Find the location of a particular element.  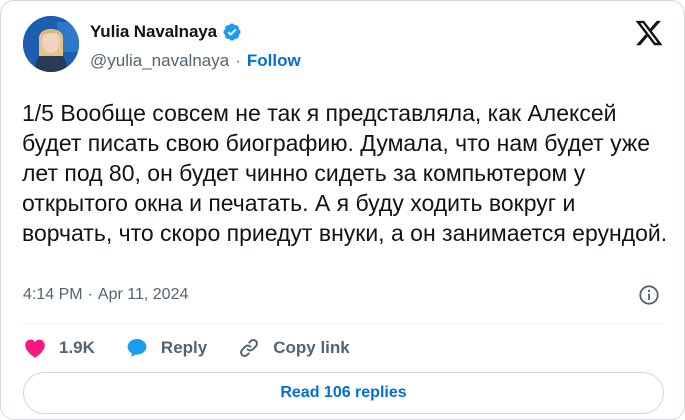

x-logo-icon is located at coordinates (649, 33).